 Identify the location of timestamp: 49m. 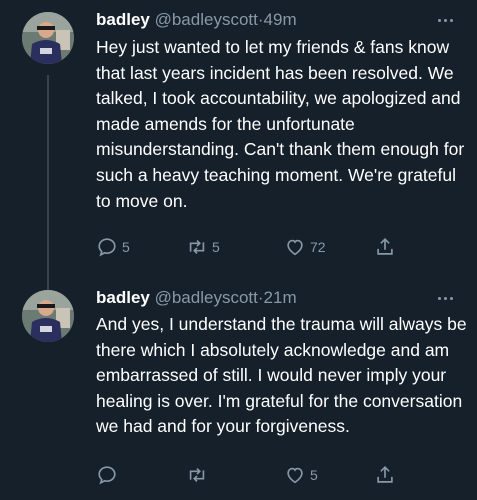
(280, 19).